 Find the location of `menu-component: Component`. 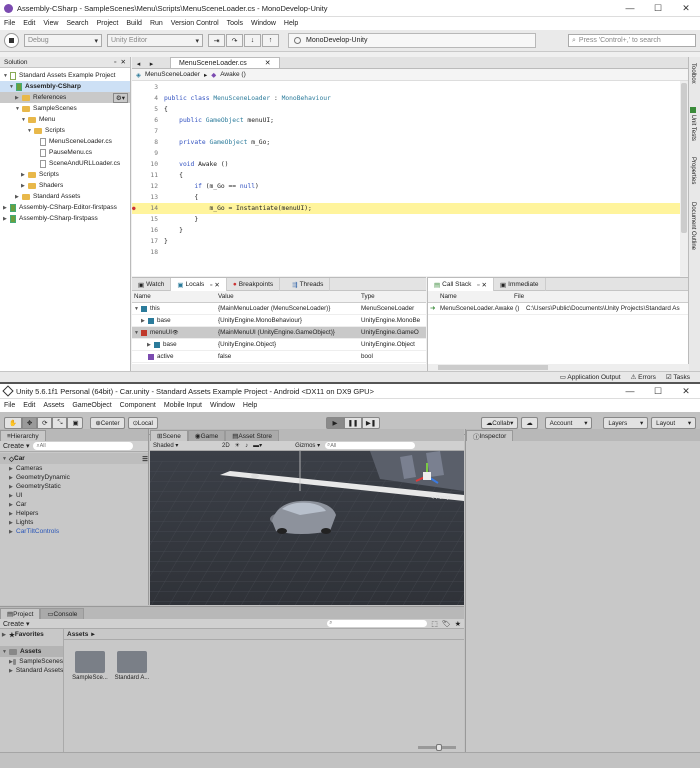

menu-component: Component is located at coordinates (138, 405).